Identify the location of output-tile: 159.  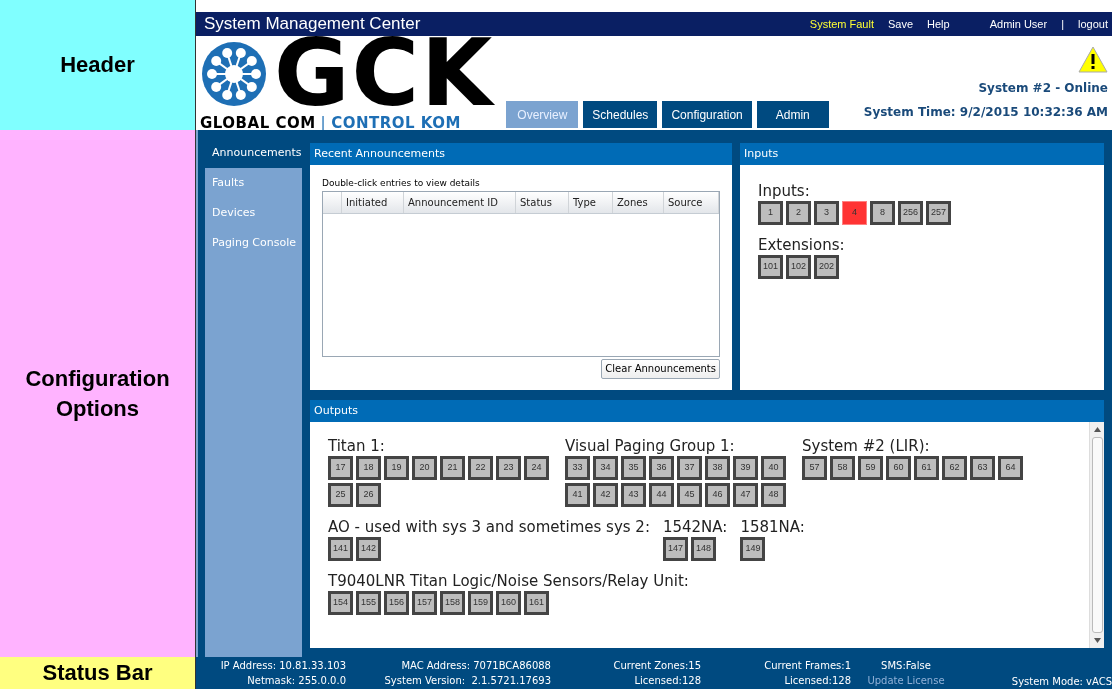
(480, 603).